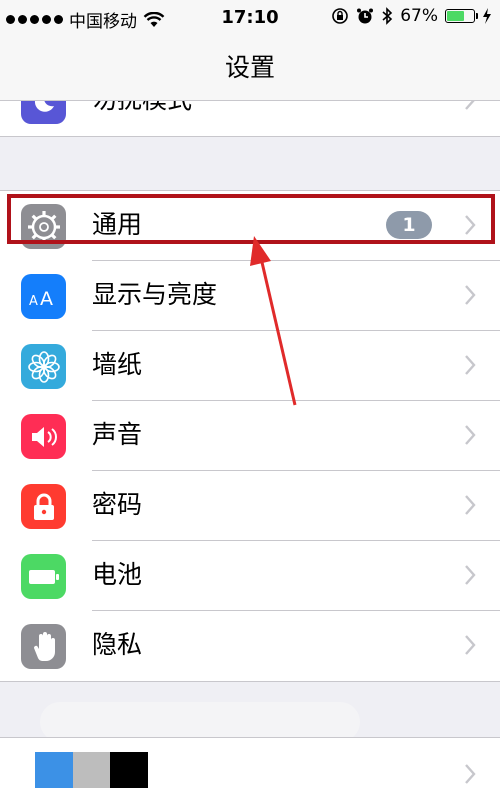 This screenshot has width=500, height=801. Describe the element at coordinates (273, 321) in the screenshot. I see `arrow-annotation` at that location.